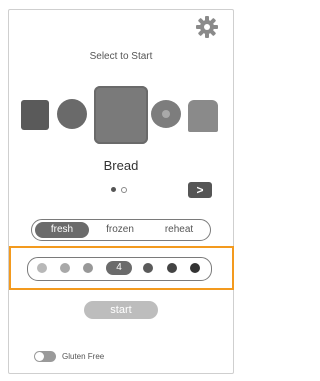 The width and height of the screenshot is (320, 381). What do you see at coordinates (83, 356) in the screenshot?
I see `gluten-free-label: Gluten Free` at bounding box center [83, 356].